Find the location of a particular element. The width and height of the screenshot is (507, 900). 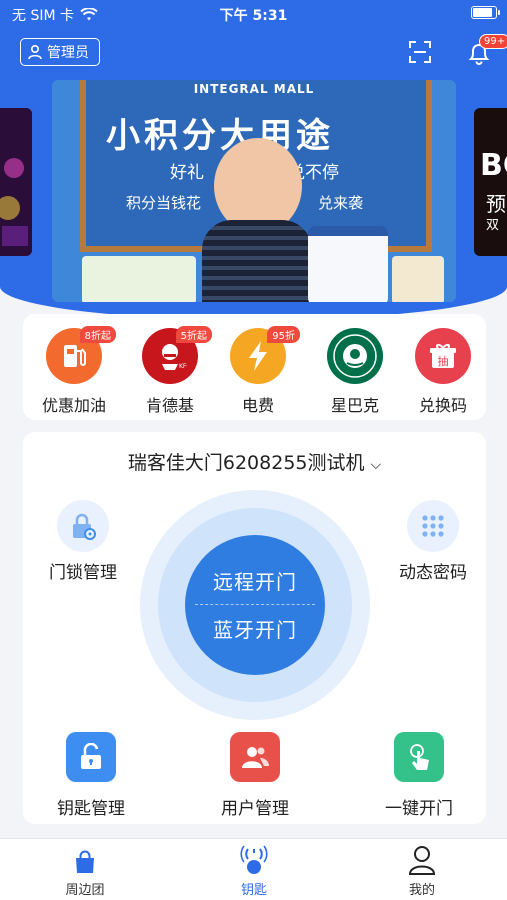

kfc-logo-icon: KFC 5折起 is located at coordinates (177, 355).